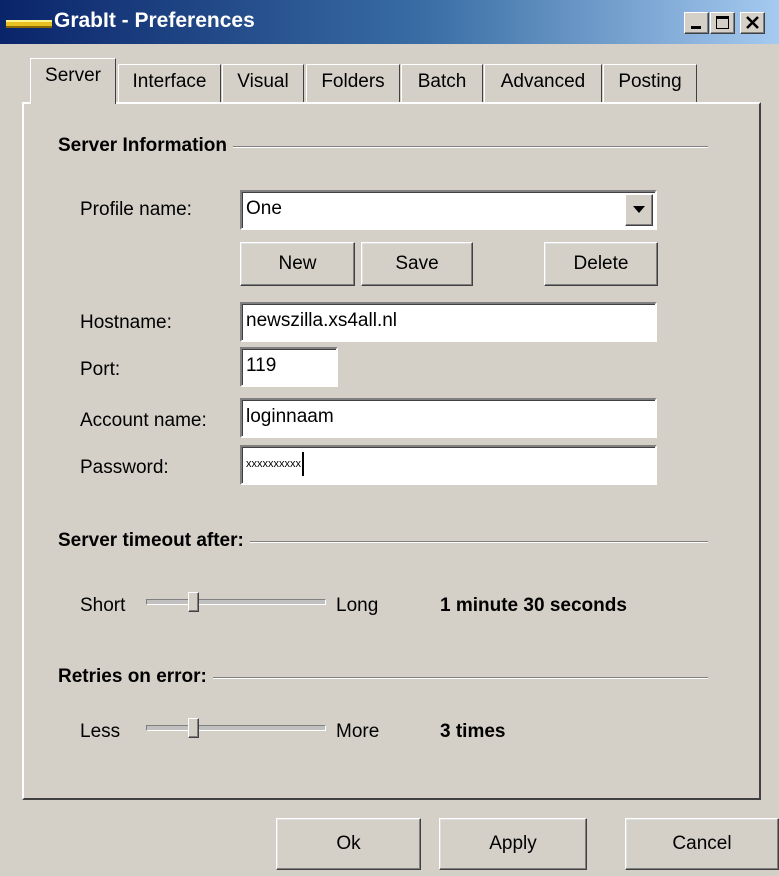 This screenshot has width=779, height=876. I want to click on hostname-input: newszilla.xs4all.nl, so click(448, 322).